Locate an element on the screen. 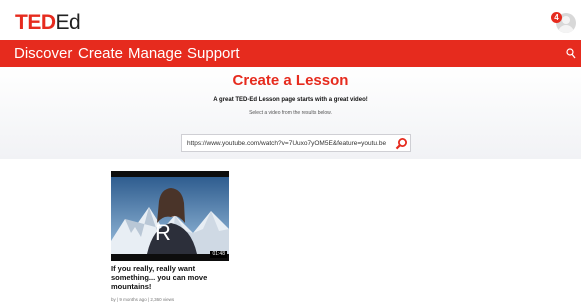 The image size is (581, 307). nav-item-support: Support is located at coordinates (213, 53).